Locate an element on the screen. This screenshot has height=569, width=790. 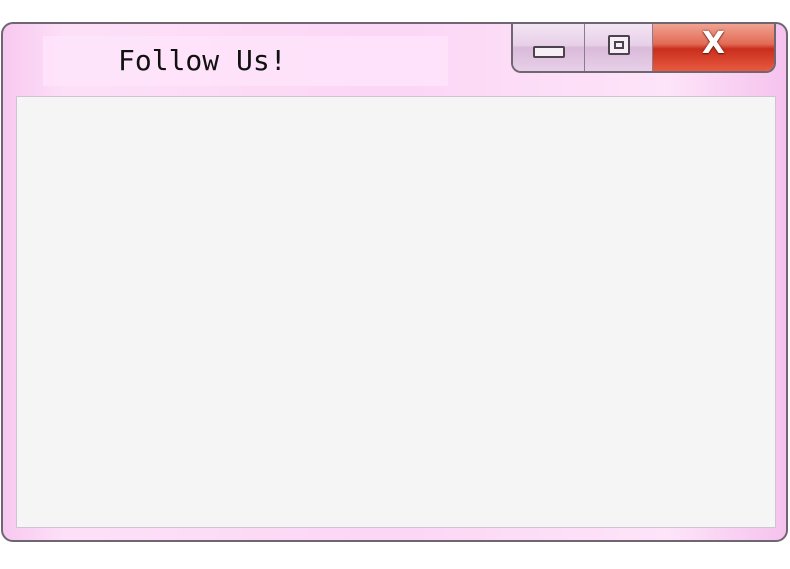
close-button: X is located at coordinates (713, 47).